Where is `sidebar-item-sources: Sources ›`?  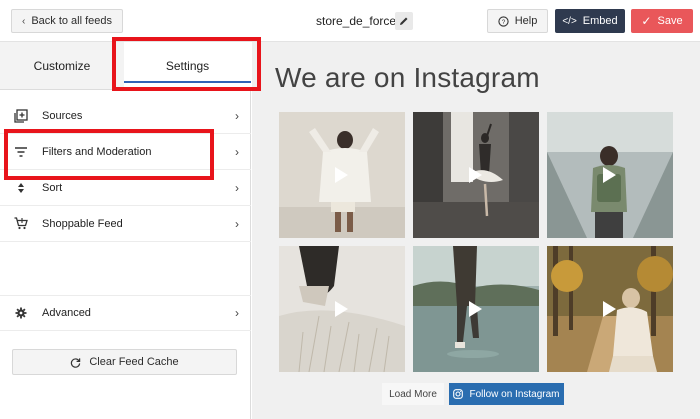 sidebar-item-sources: Sources › is located at coordinates (125, 116).